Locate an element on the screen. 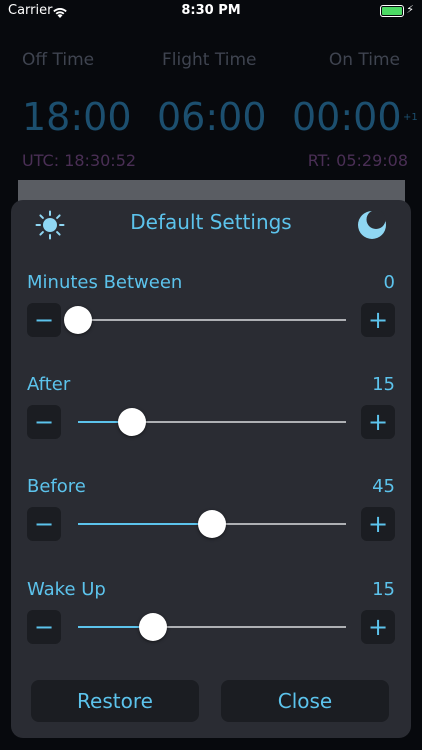  flight-time-label: Flight Time is located at coordinates (209, 60).